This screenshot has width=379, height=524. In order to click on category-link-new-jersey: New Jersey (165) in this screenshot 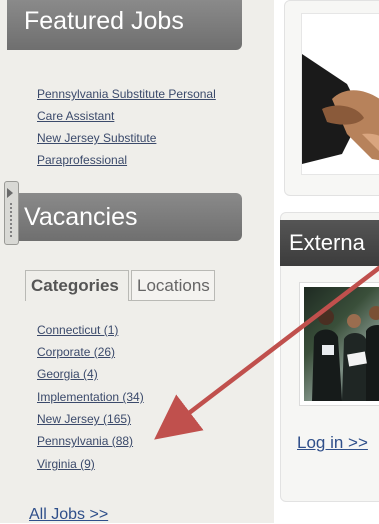, I will do `click(84, 419)`.